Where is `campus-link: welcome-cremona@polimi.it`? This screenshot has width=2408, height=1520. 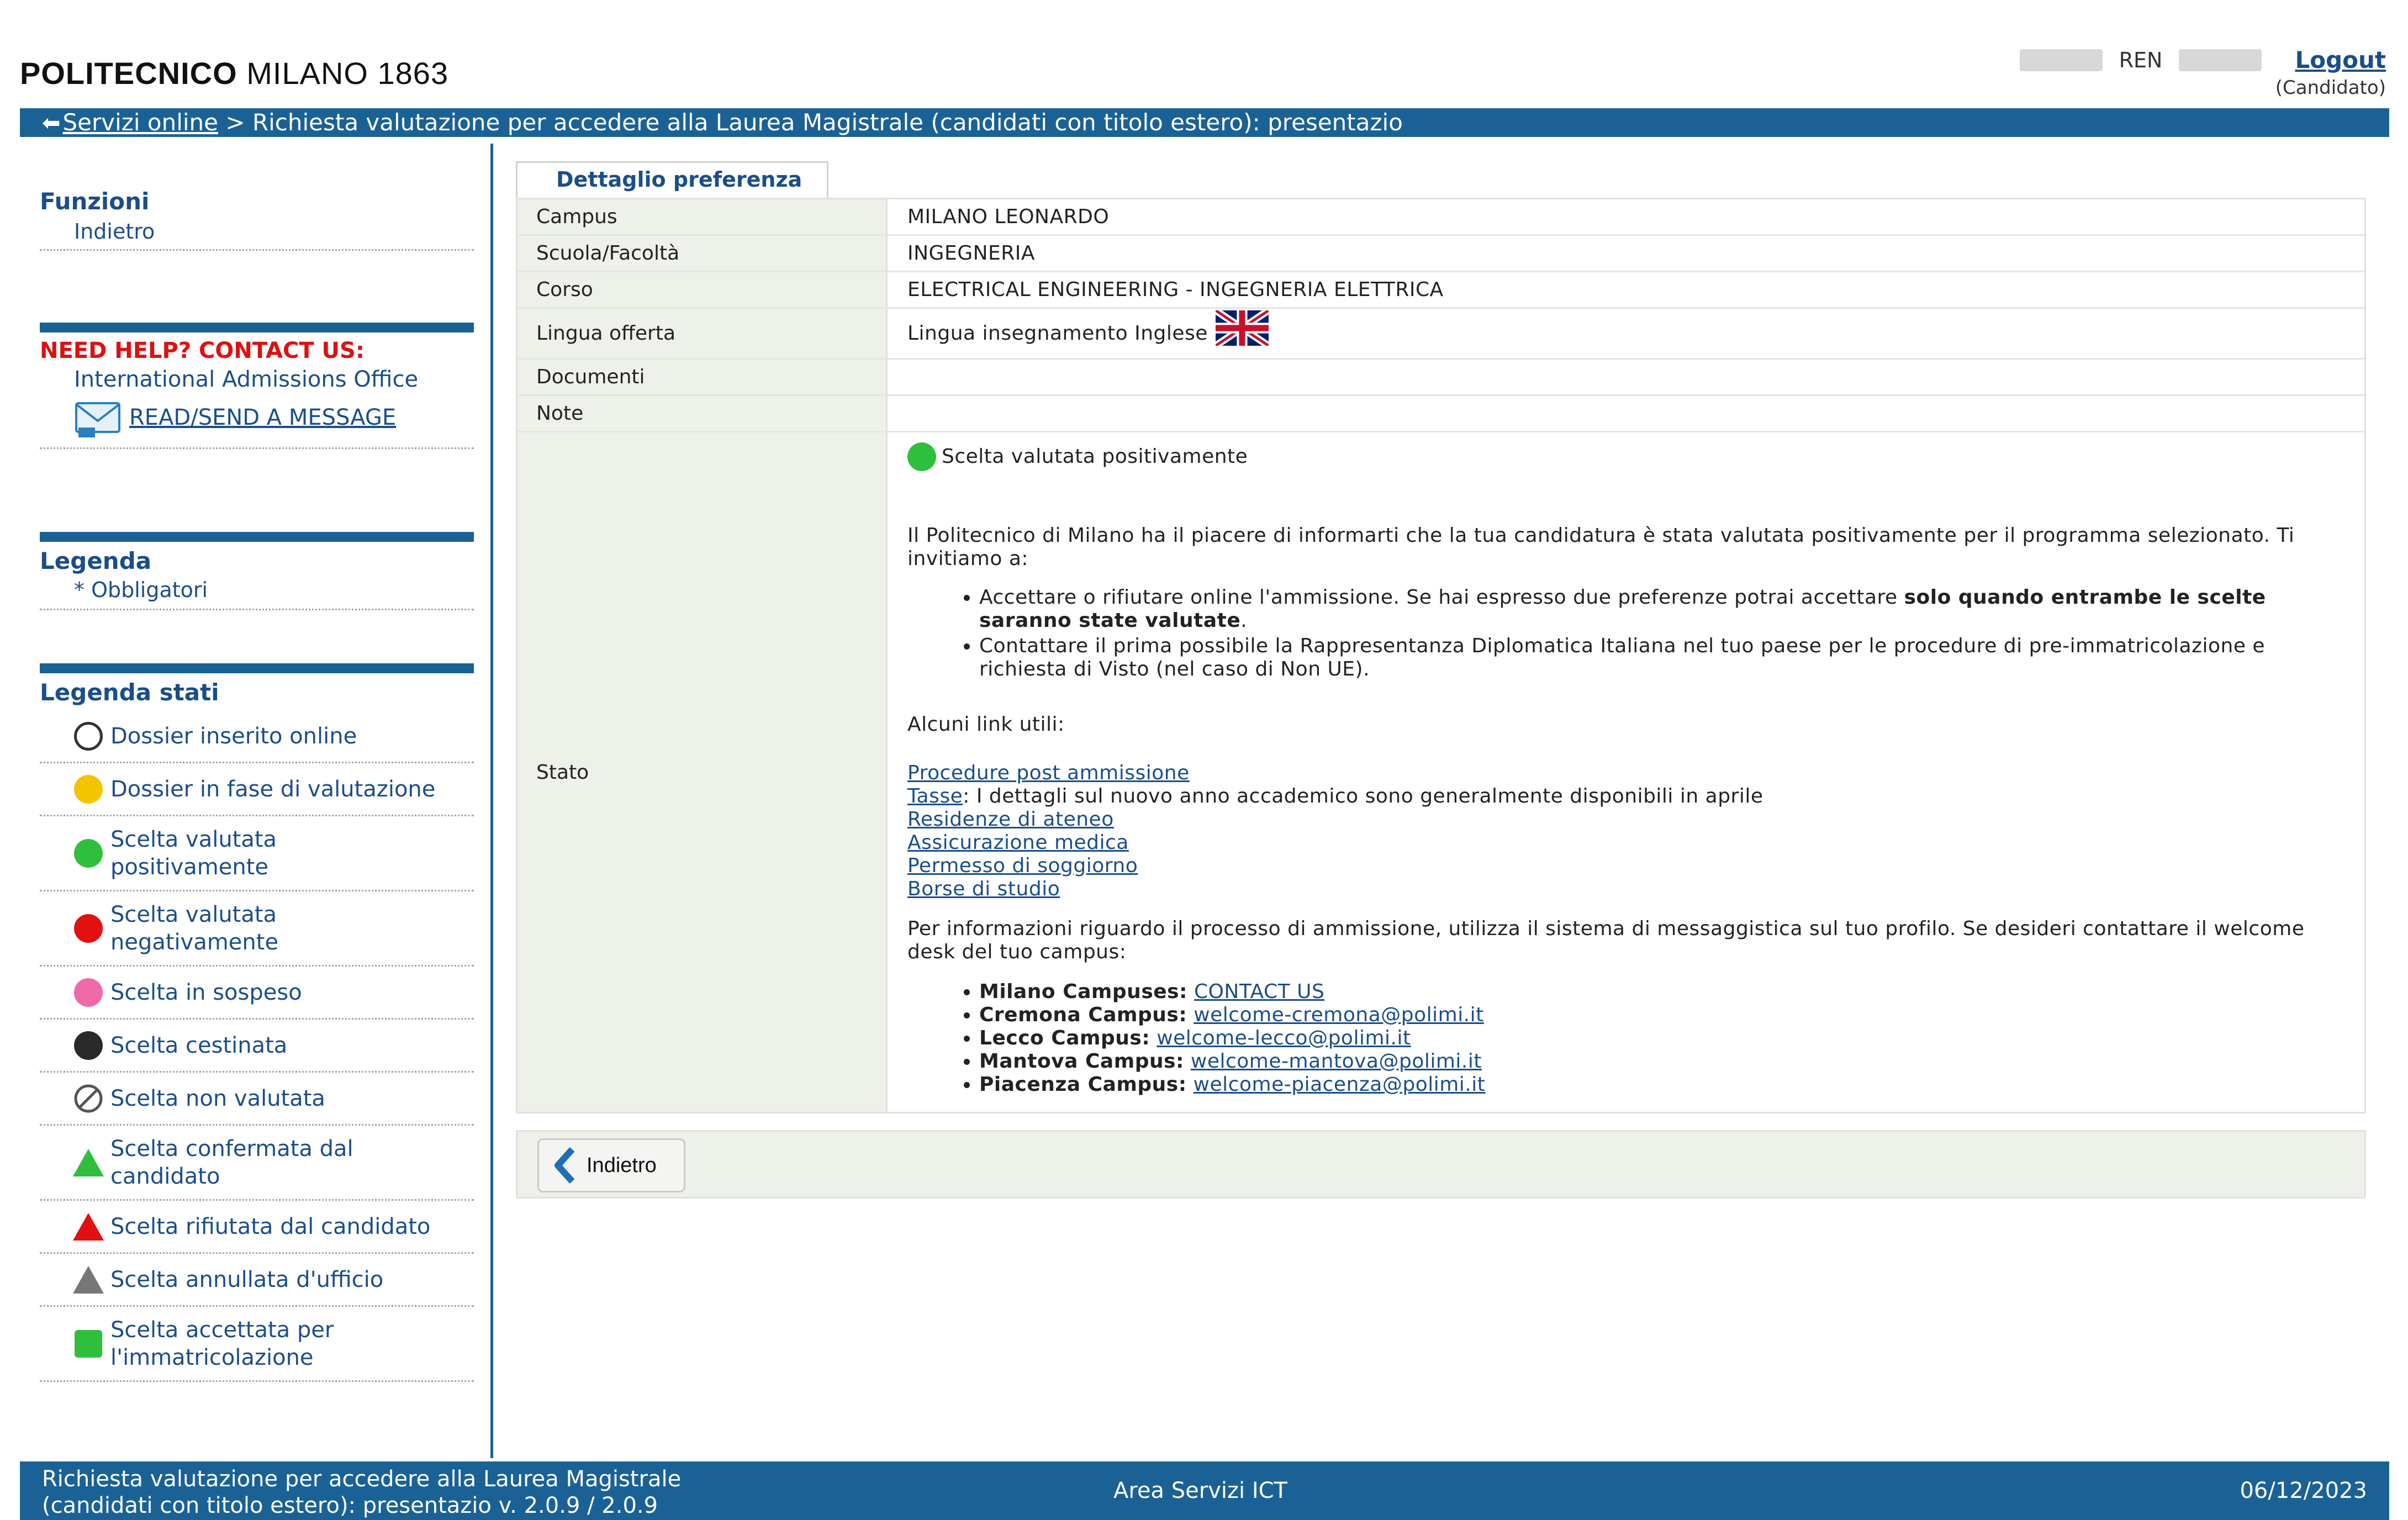 campus-link: welcome-cremona@polimi.it is located at coordinates (1339, 1015).